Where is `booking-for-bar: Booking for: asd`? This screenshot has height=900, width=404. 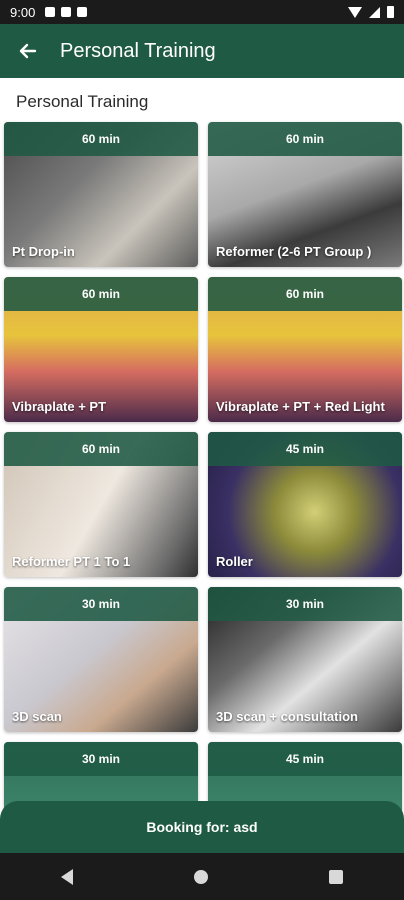
booking-for-bar: Booking for: asd is located at coordinates (202, 827).